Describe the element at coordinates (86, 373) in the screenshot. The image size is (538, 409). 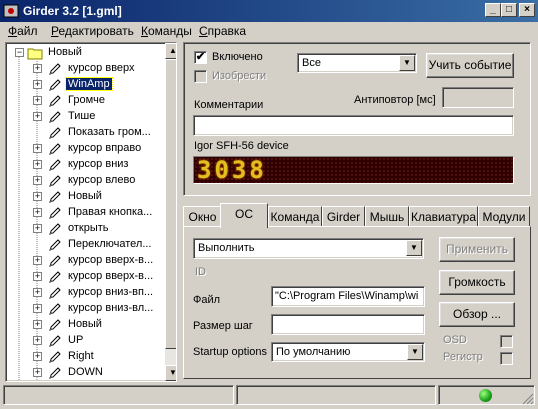
I see `tree-item: + DOWN` at that location.